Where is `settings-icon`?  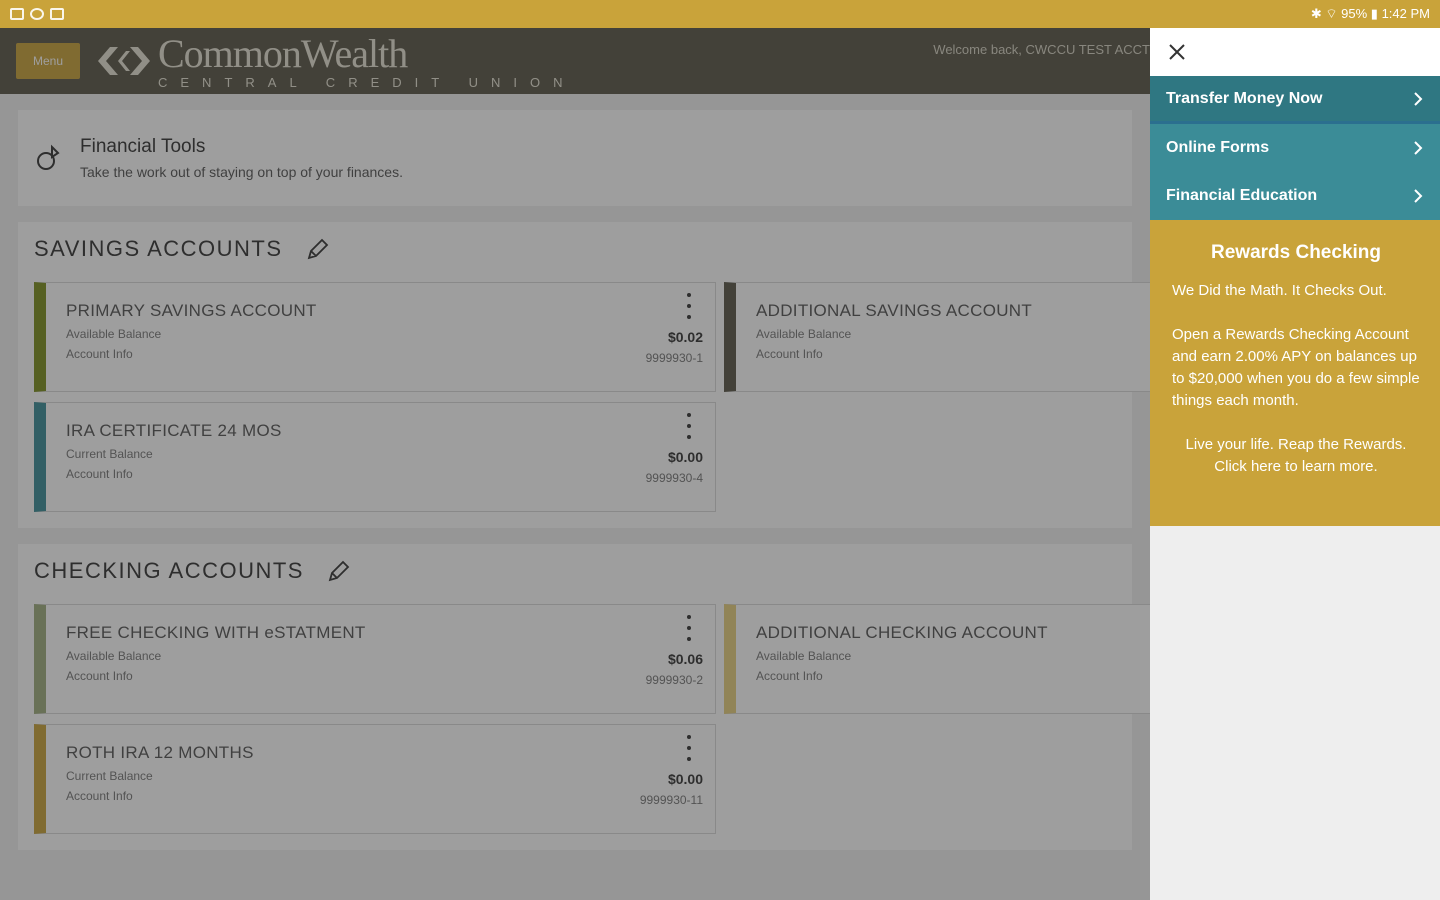
settings-icon is located at coordinates (37, 14).